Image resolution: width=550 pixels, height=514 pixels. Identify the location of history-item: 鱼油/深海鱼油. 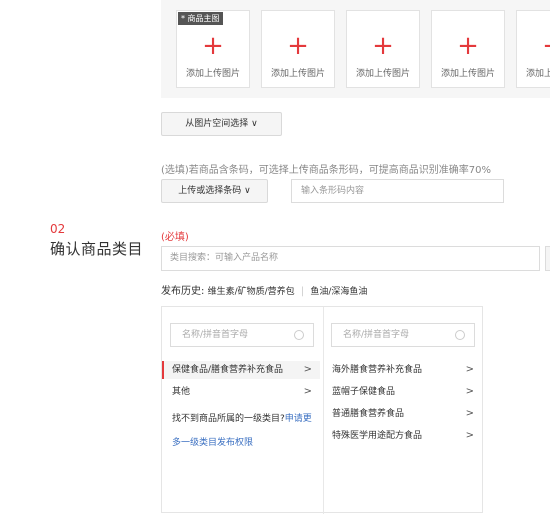
(338, 292).